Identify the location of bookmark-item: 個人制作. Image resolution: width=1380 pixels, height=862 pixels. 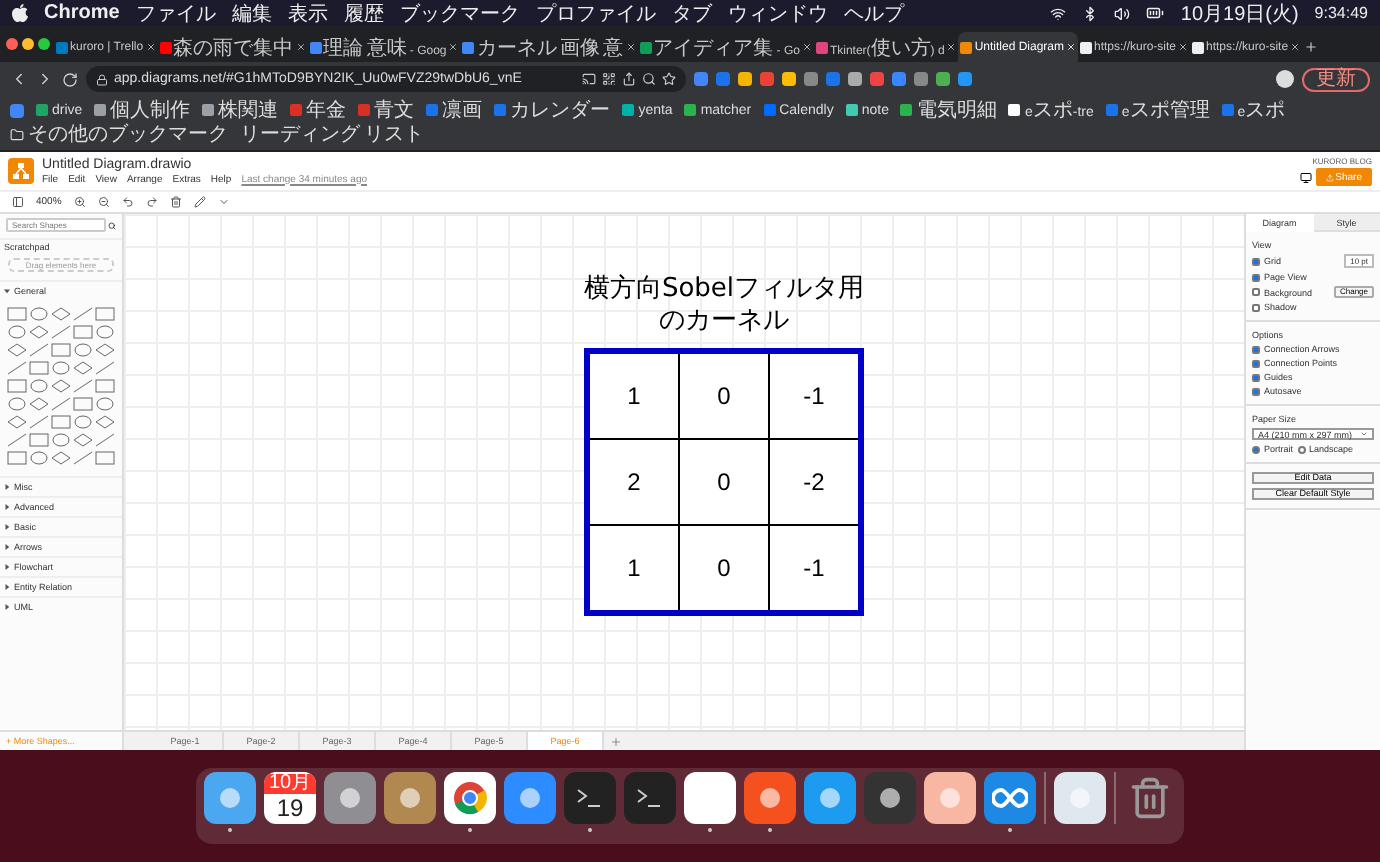
(142, 110).